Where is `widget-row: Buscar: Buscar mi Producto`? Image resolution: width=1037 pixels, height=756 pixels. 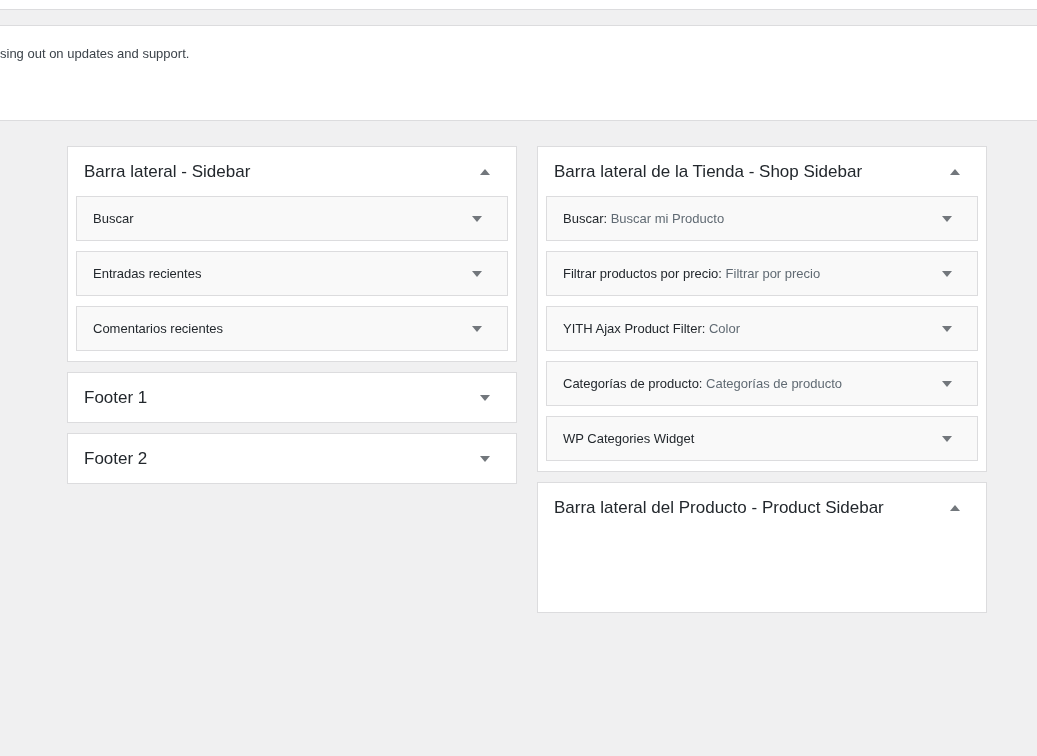 widget-row: Buscar: Buscar mi Producto is located at coordinates (762, 218).